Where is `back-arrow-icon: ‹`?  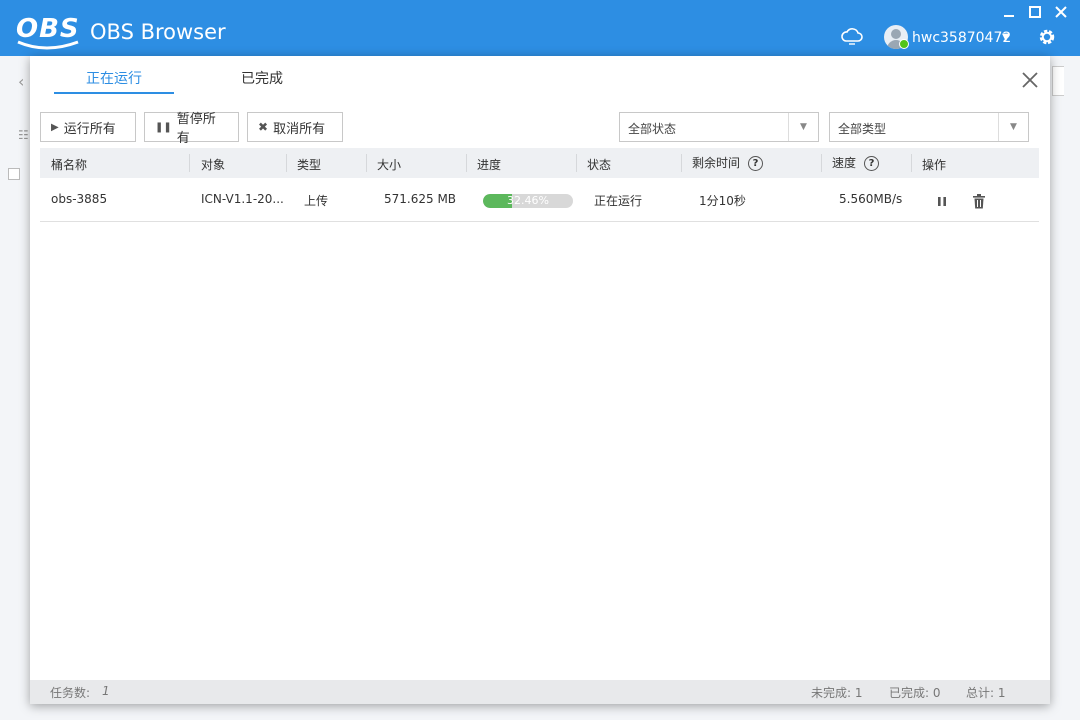
back-arrow-icon: ‹ is located at coordinates (21, 81).